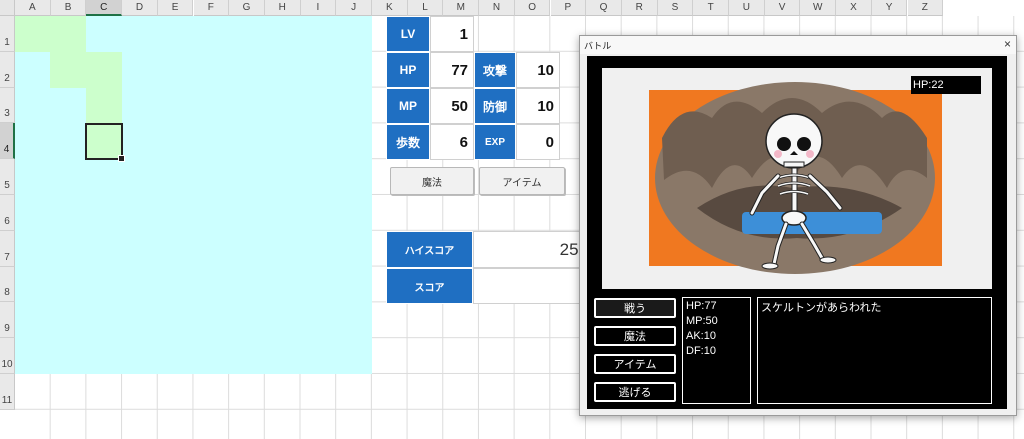 The height and width of the screenshot is (439, 1024). What do you see at coordinates (854, 8) in the screenshot?
I see `column-header-x: X` at bounding box center [854, 8].